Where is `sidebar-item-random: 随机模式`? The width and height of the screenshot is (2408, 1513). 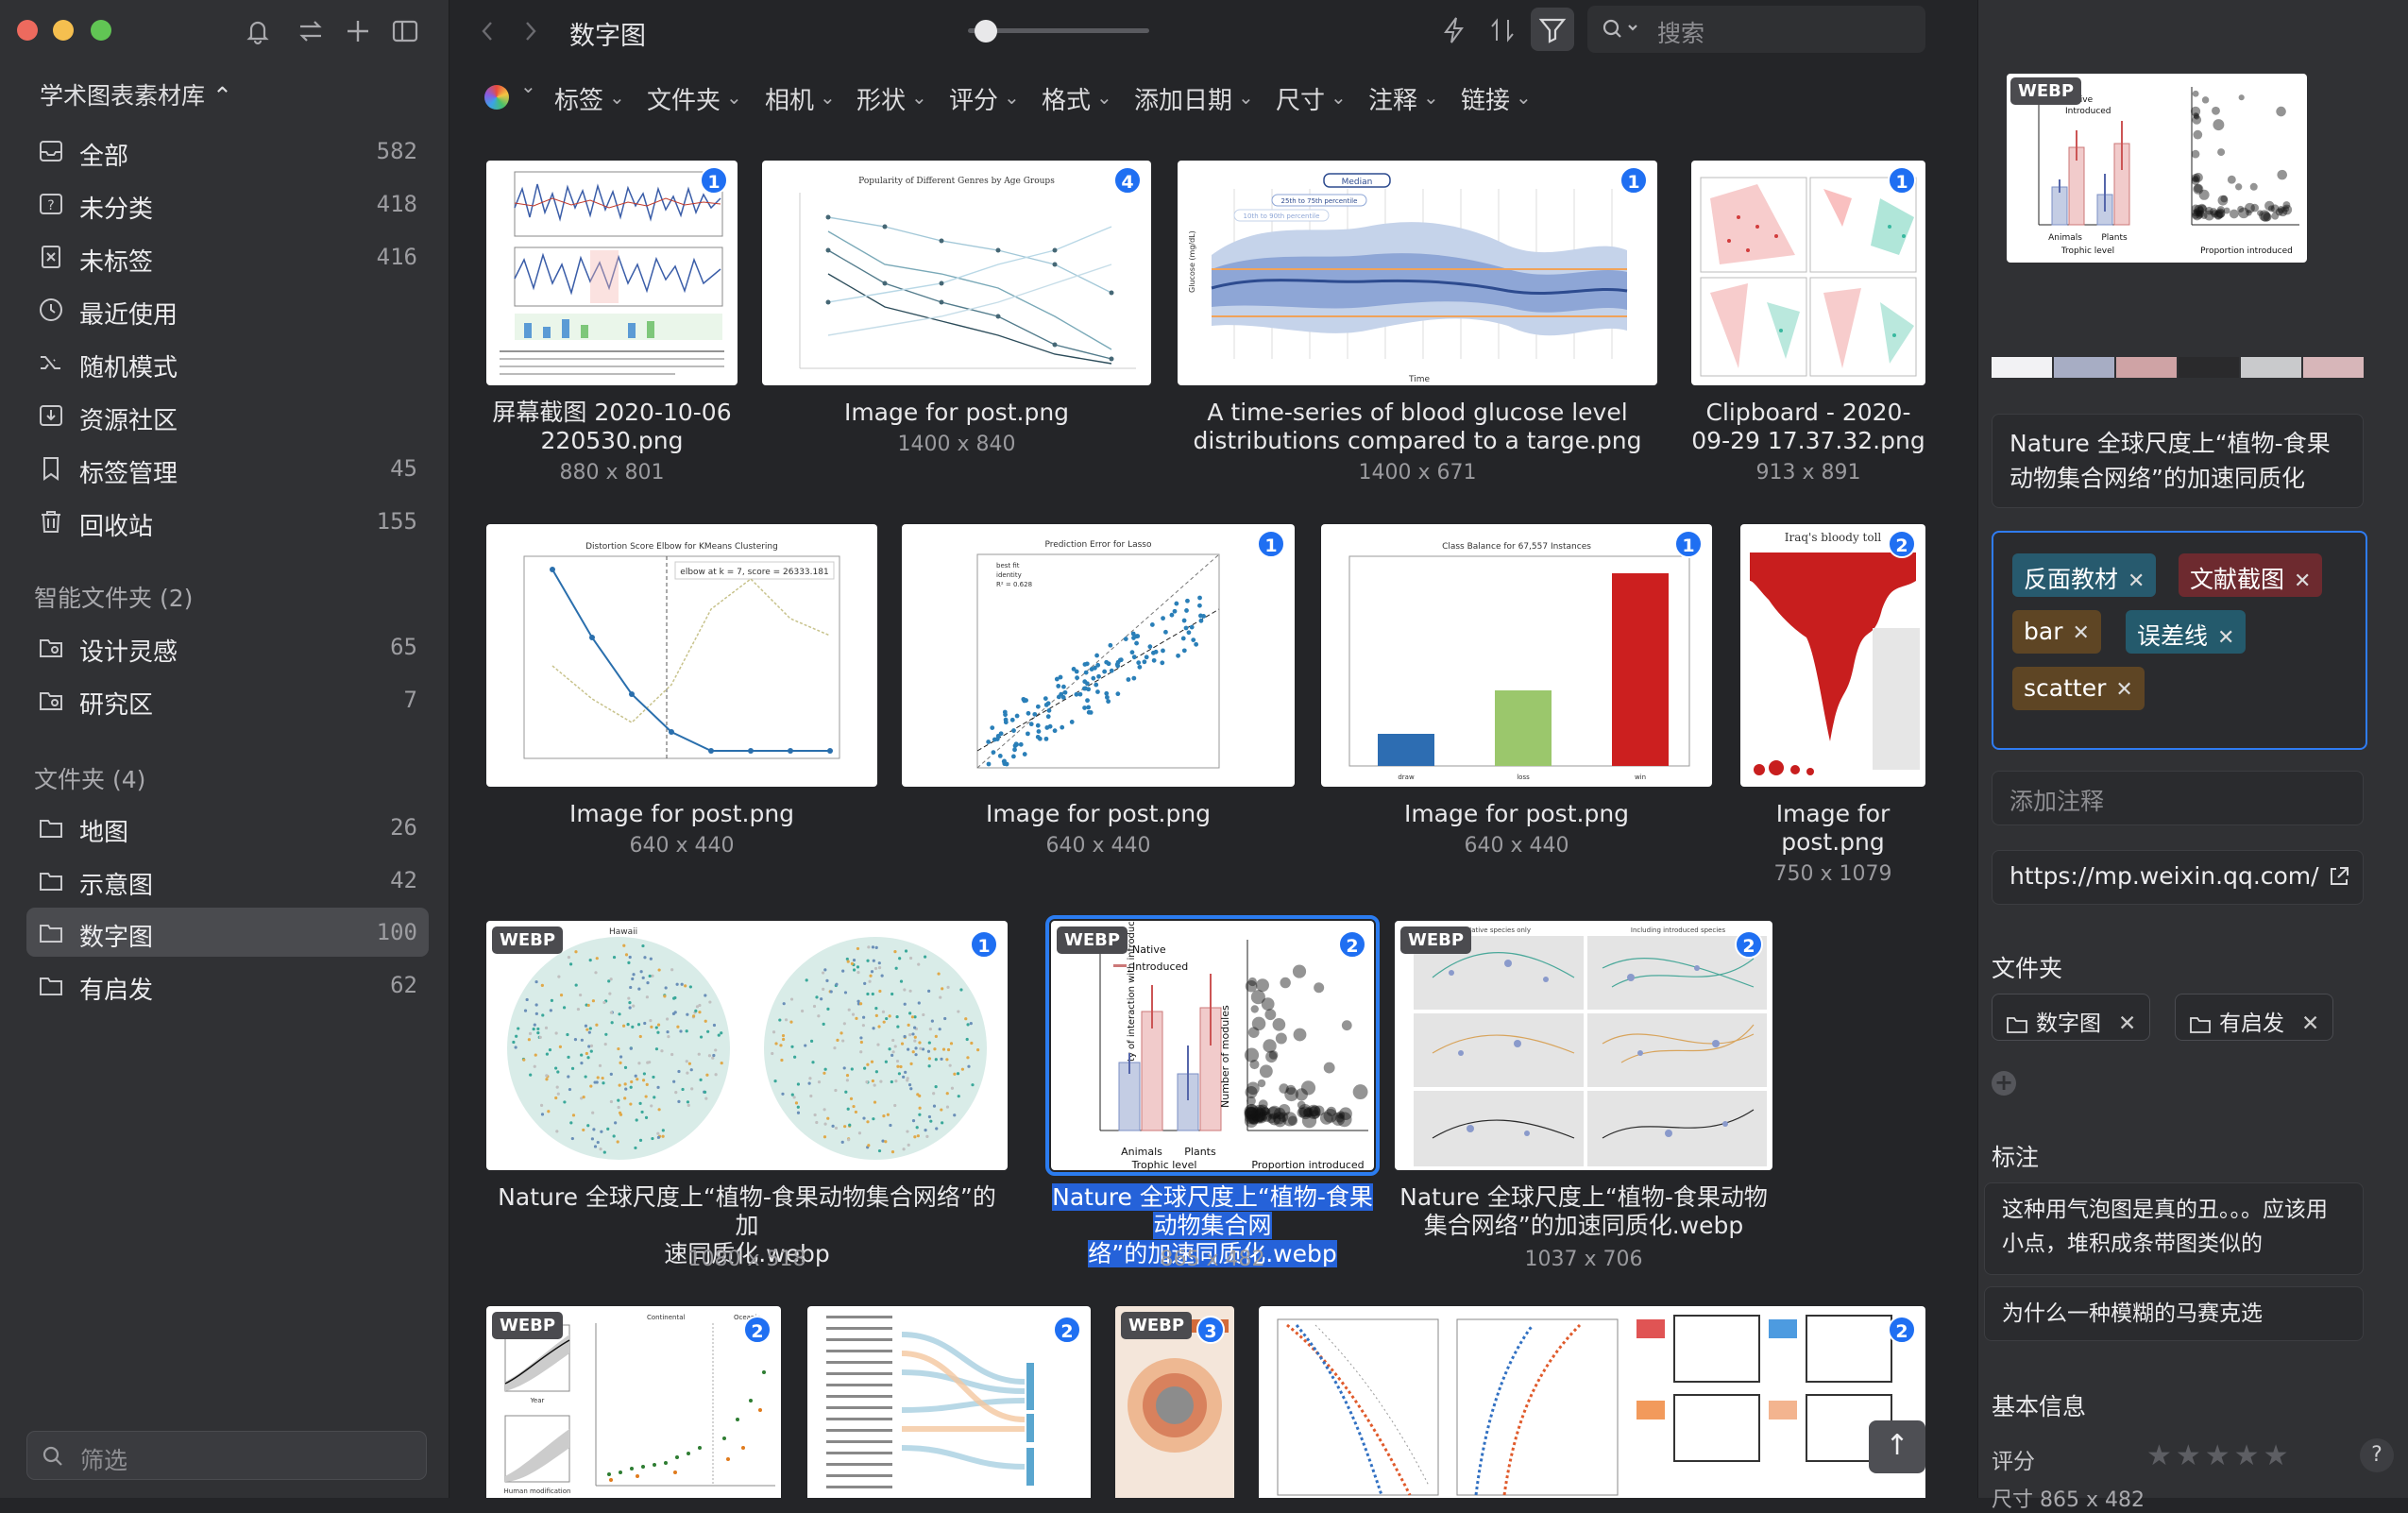
sidebar-item-random: 随机模式 is located at coordinates (227, 362).